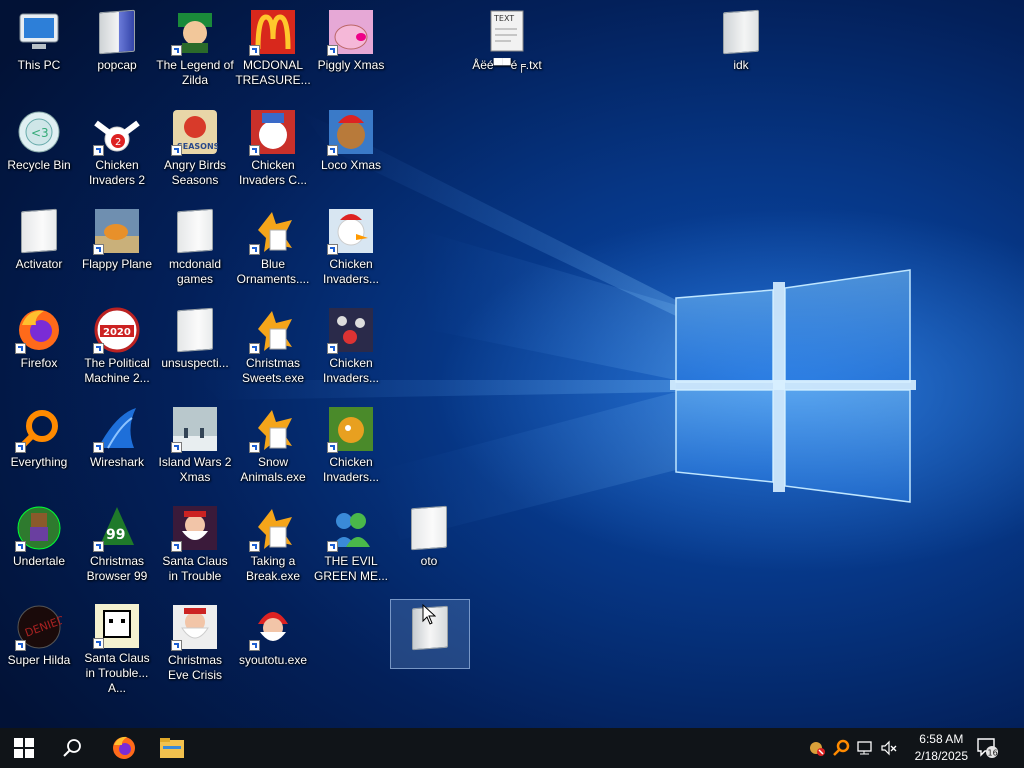  I want to click on tray-volume, so click(889, 748).